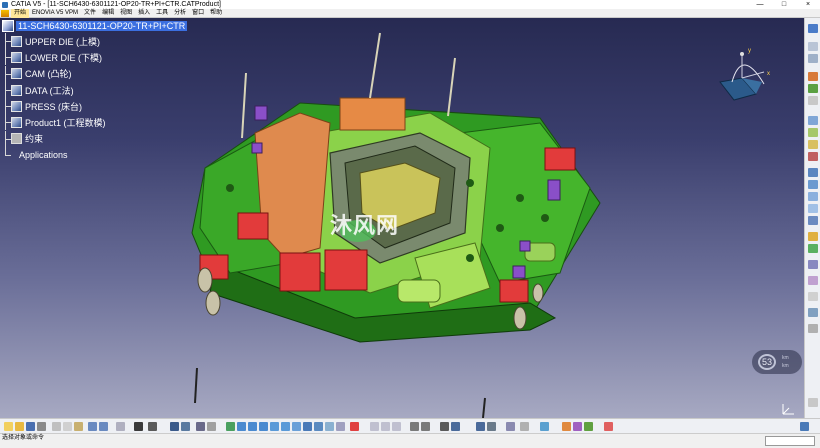  I want to click on update-icon, so click(813, 236).